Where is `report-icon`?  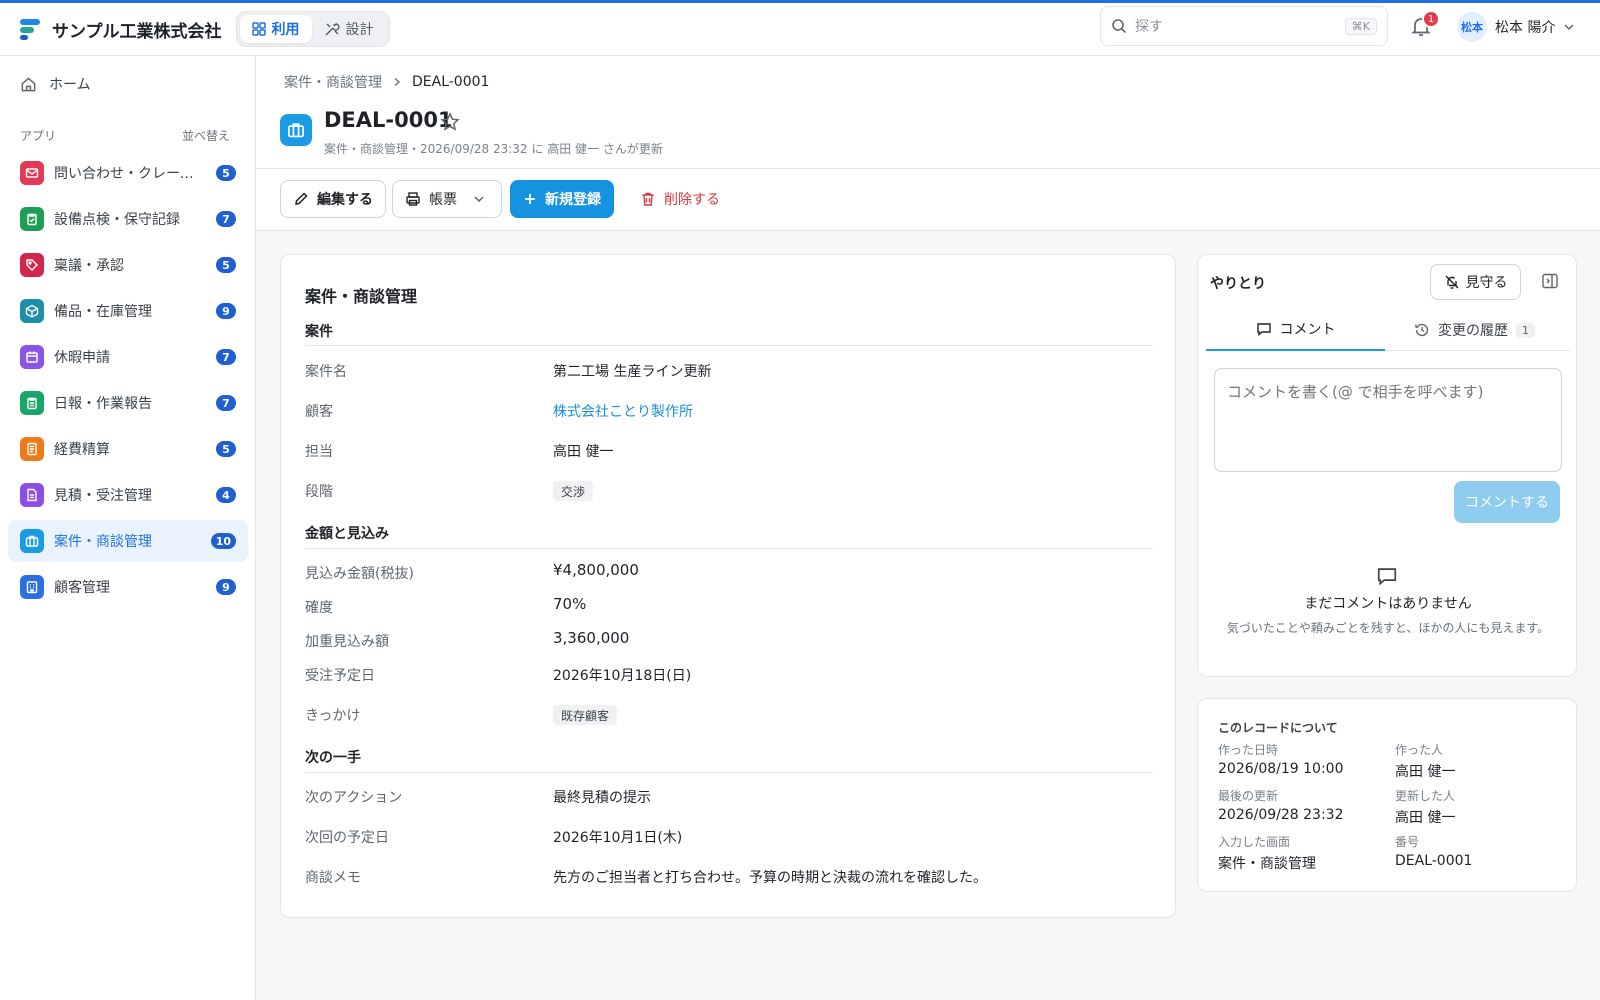
report-icon is located at coordinates (32, 403).